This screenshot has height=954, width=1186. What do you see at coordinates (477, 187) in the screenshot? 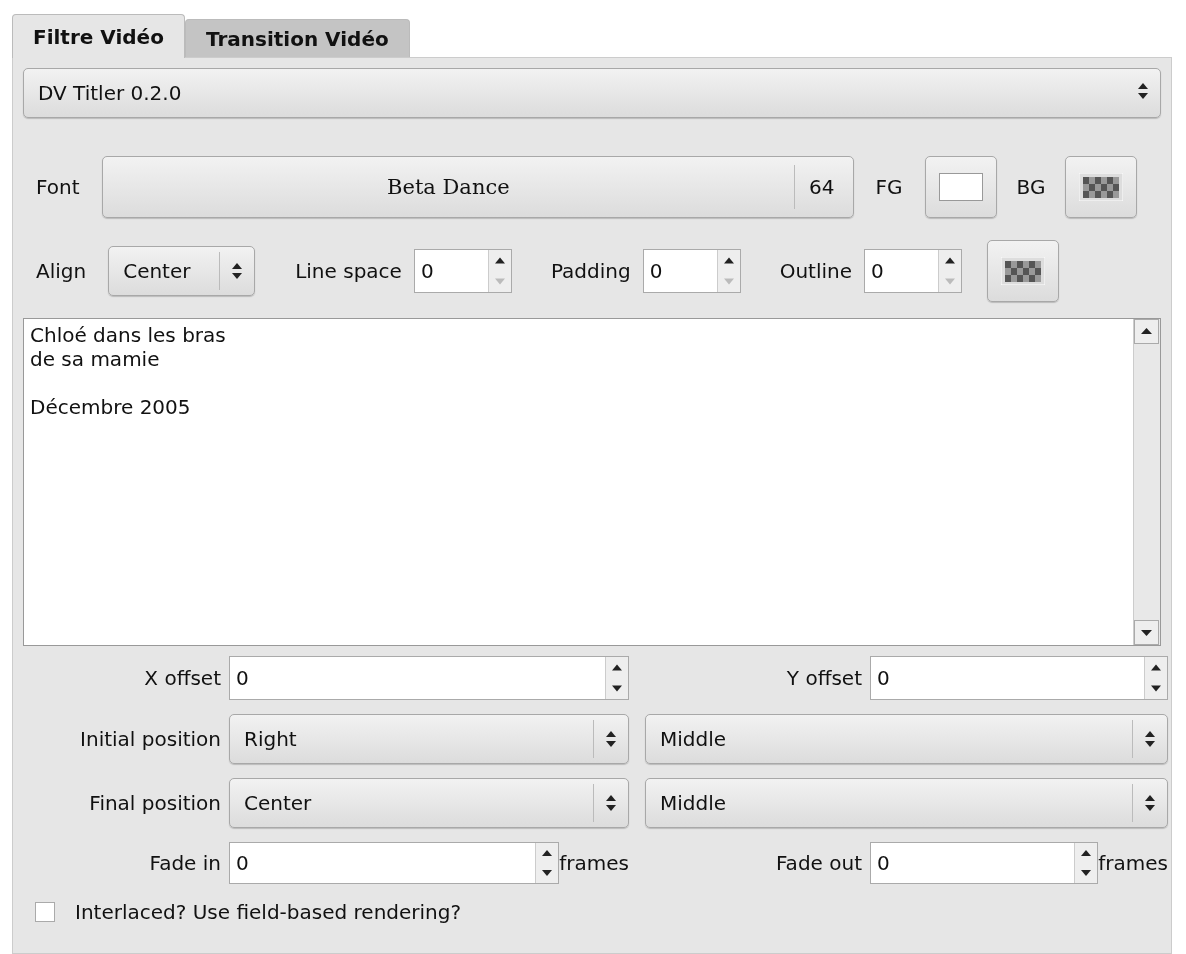
I see `font-button: Beta Dance 64` at bounding box center [477, 187].